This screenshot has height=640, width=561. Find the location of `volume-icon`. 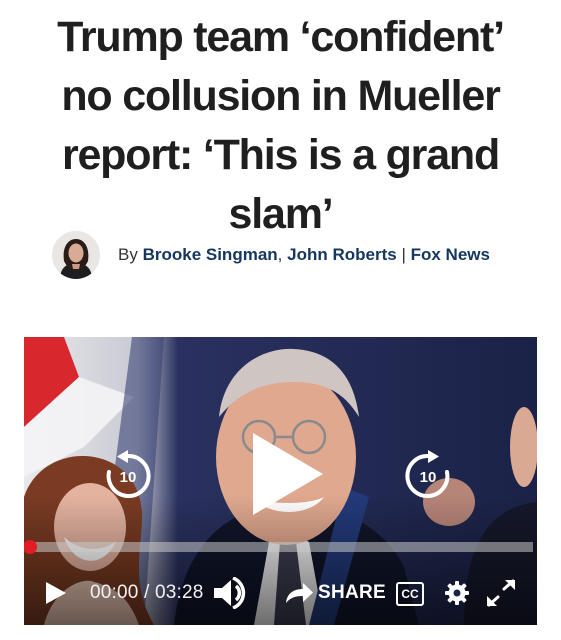

volume-icon is located at coordinates (230, 593).